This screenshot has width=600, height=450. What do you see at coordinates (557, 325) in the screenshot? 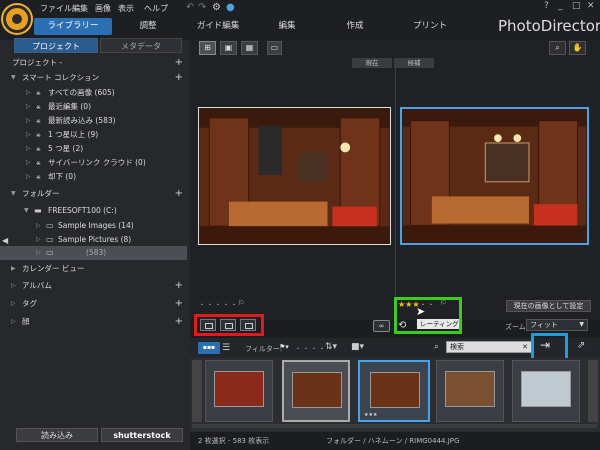
I see `zoom-select: フィット ▼` at bounding box center [557, 325].